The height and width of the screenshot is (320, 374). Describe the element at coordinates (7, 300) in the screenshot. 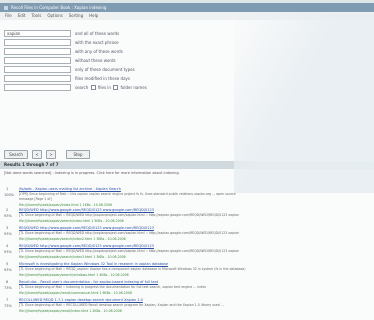

I see `result-number: 7` at that location.